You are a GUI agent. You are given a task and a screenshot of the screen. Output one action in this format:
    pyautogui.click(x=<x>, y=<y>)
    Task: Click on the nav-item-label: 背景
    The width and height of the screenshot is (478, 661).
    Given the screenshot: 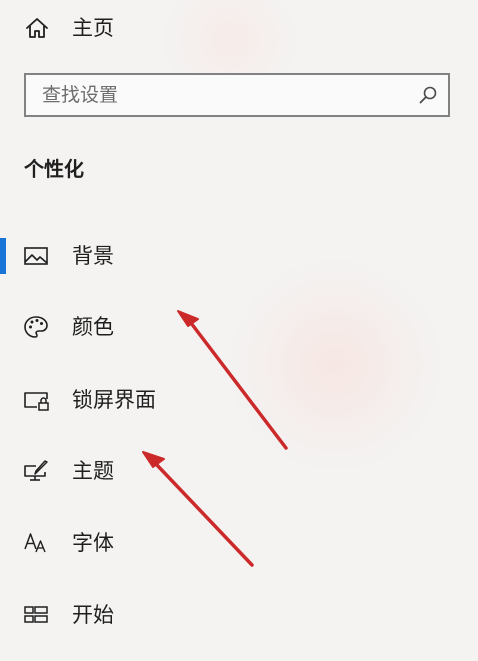 What is the action you would take?
    pyautogui.click(x=93, y=256)
    